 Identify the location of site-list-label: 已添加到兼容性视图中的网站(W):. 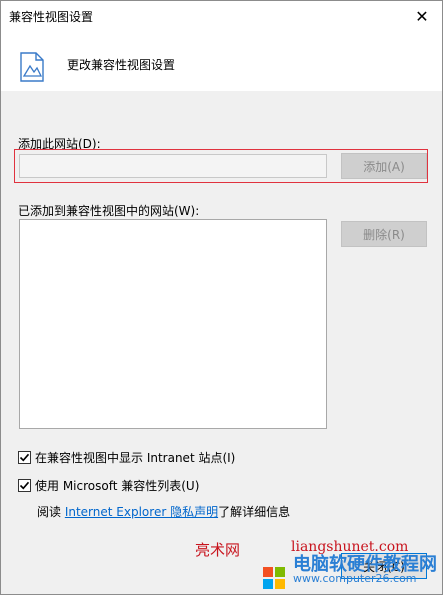
(109, 211).